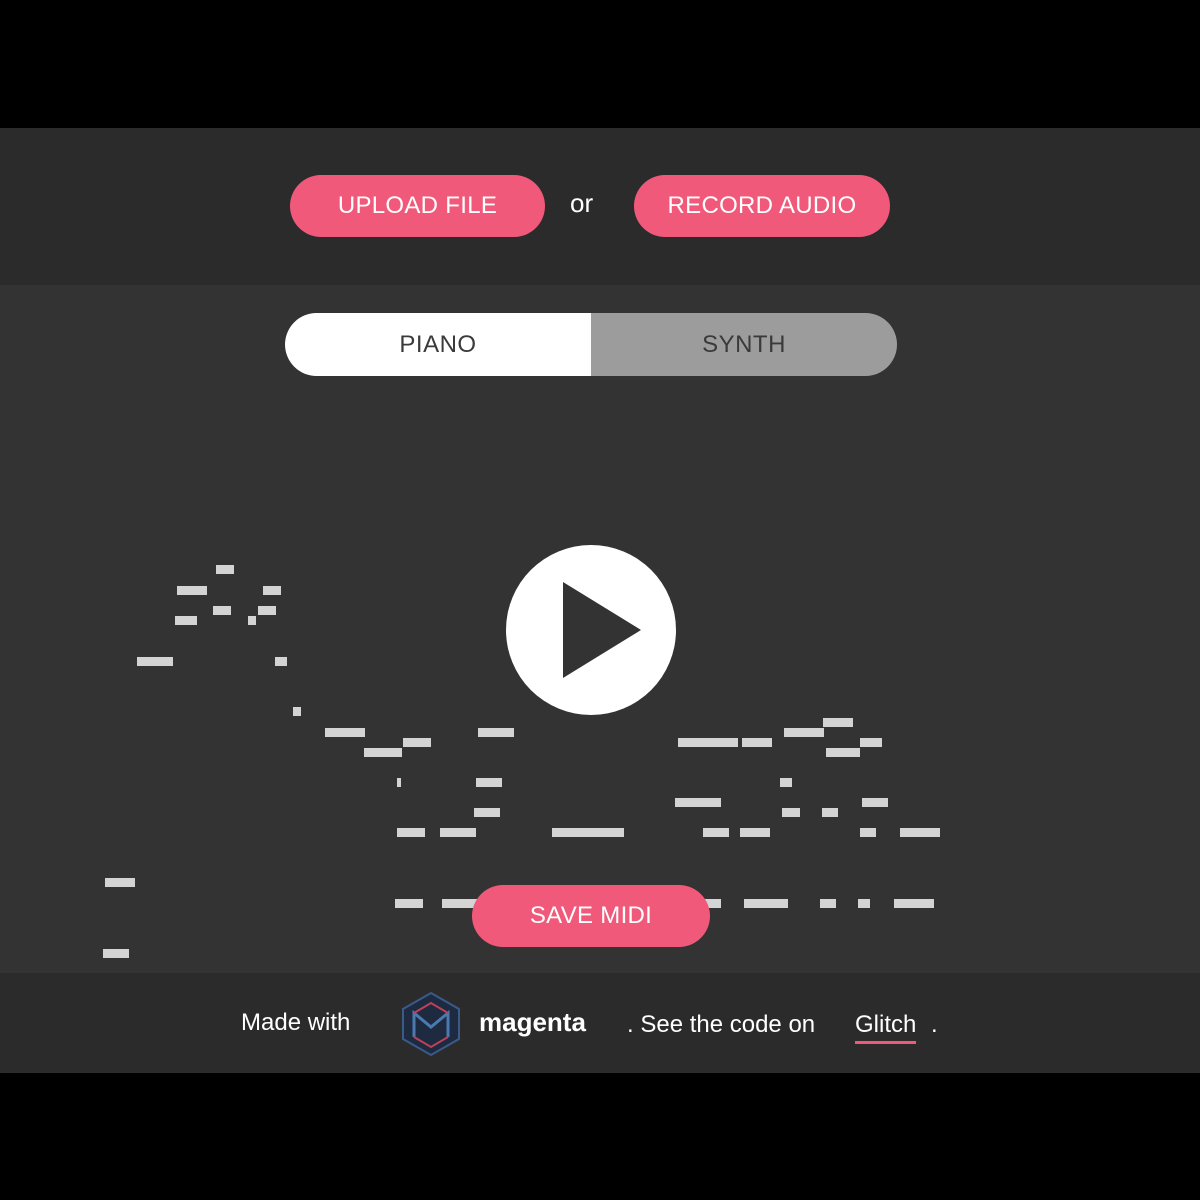  What do you see at coordinates (296, 1022) in the screenshot?
I see `made-with-text: Made with` at bounding box center [296, 1022].